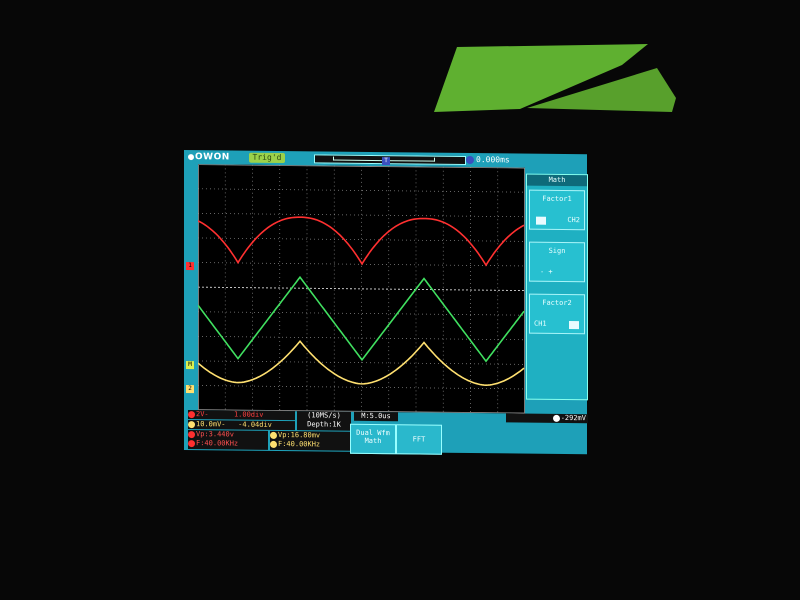  I want to click on factor1-swatch, so click(541, 220).